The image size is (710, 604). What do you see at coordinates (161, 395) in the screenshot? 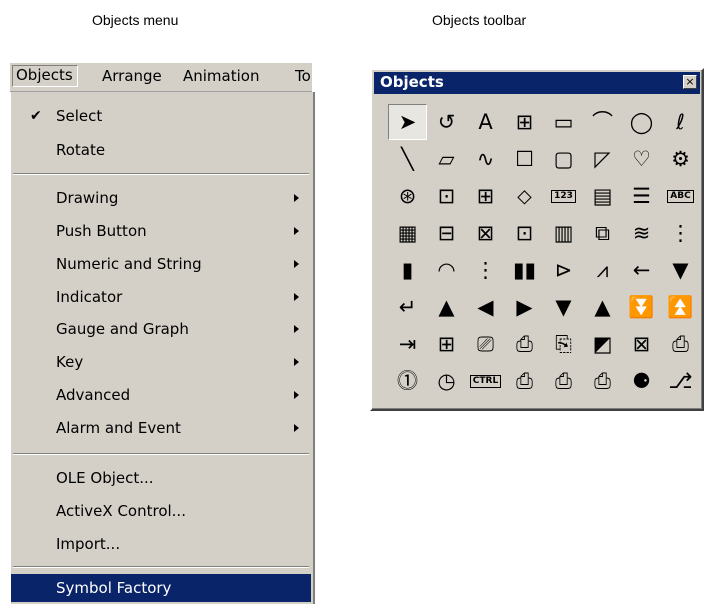
I see `menu-item-advanced: Advanced` at bounding box center [161, 395].